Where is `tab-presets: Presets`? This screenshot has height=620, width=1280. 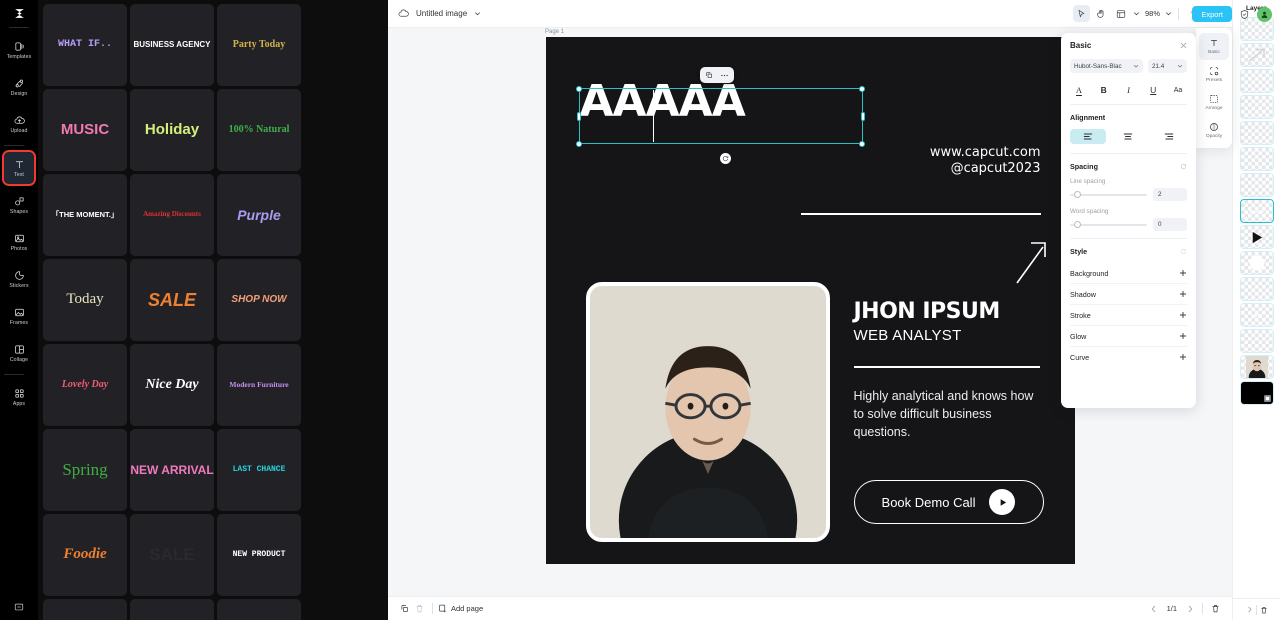 tab-presets: Presets is located at coordinates (1214, 74).